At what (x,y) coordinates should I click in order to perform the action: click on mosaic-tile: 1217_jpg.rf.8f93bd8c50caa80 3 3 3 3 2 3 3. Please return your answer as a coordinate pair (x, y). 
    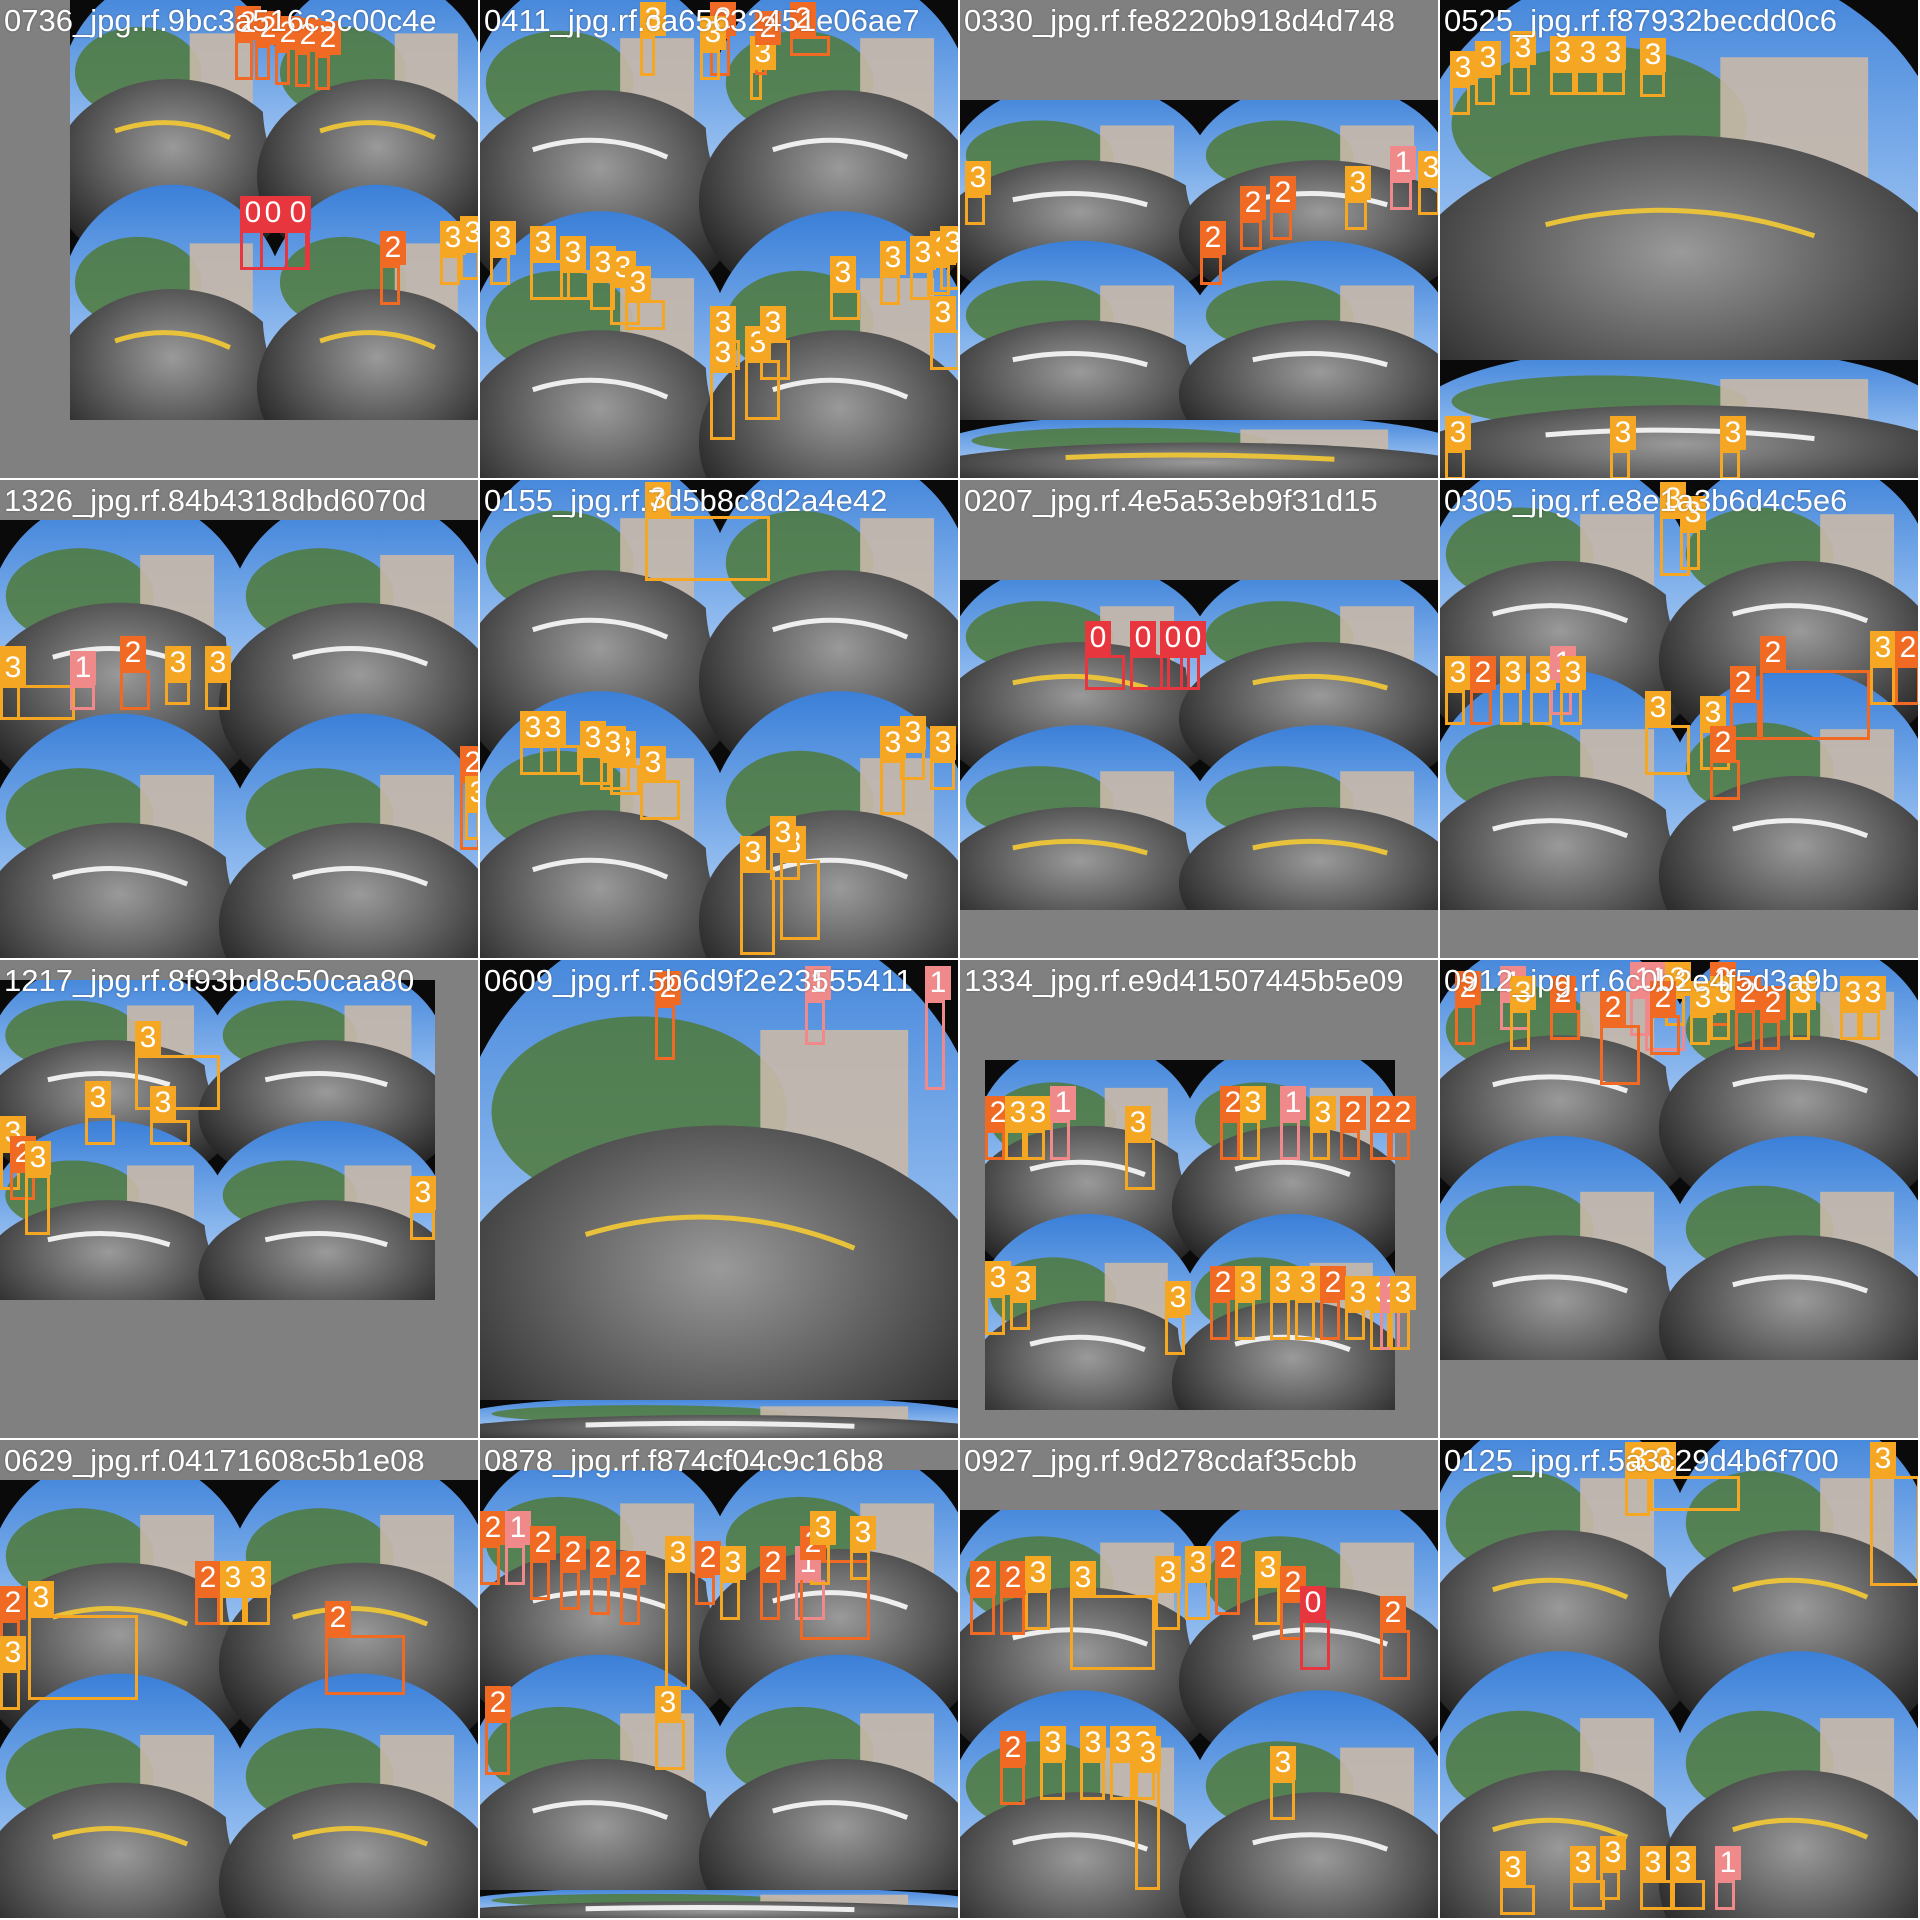
    Looking at the image, I should click on (240, 1200).